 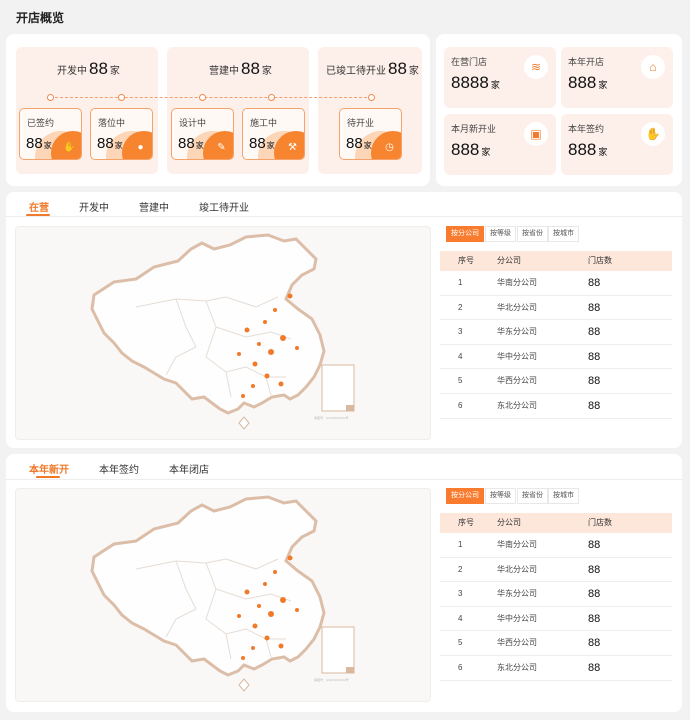 What do you see at coordinates (40, 18) in the screenshot?
I see `page-title: 开店概览` at bounding box center [40, 18].